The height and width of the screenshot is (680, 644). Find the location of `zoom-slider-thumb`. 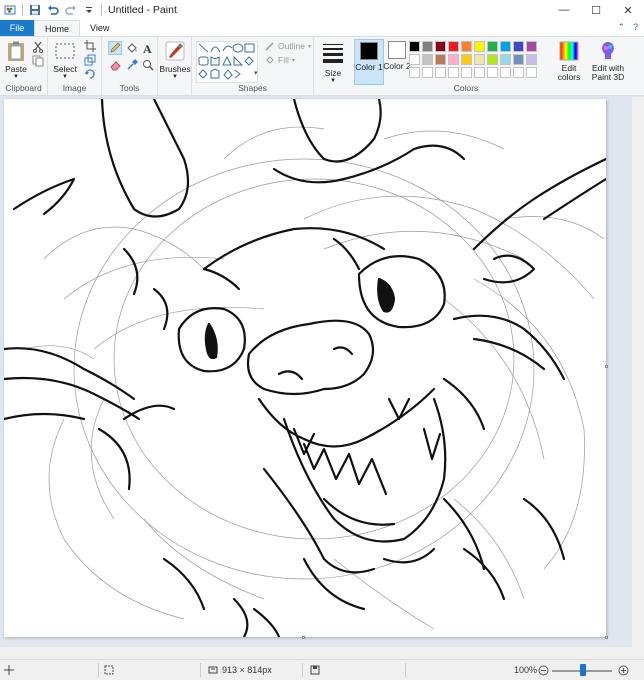

zoom-slider-thumb is located at coordinates (583, 670).